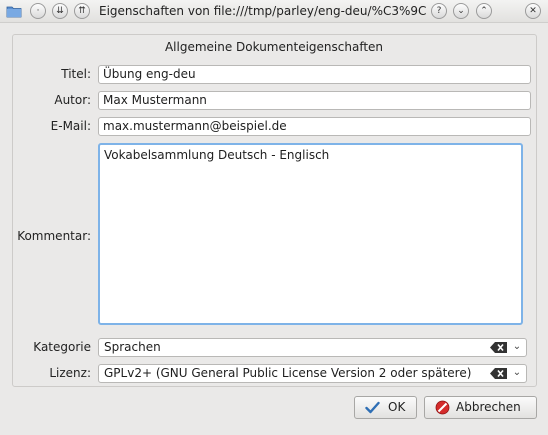 The width and height of the screenshot is (548, 435). Describe the element at coordinates (372, 407) in the screenshot. I see `checkmark-icon` at that location.